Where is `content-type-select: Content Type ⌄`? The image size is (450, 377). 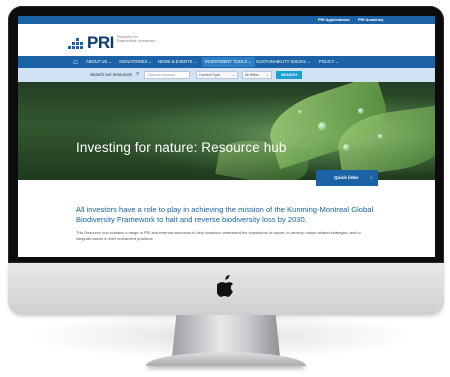
content-type-select: Content Type ⌄ is located at coordinates (217, 75).